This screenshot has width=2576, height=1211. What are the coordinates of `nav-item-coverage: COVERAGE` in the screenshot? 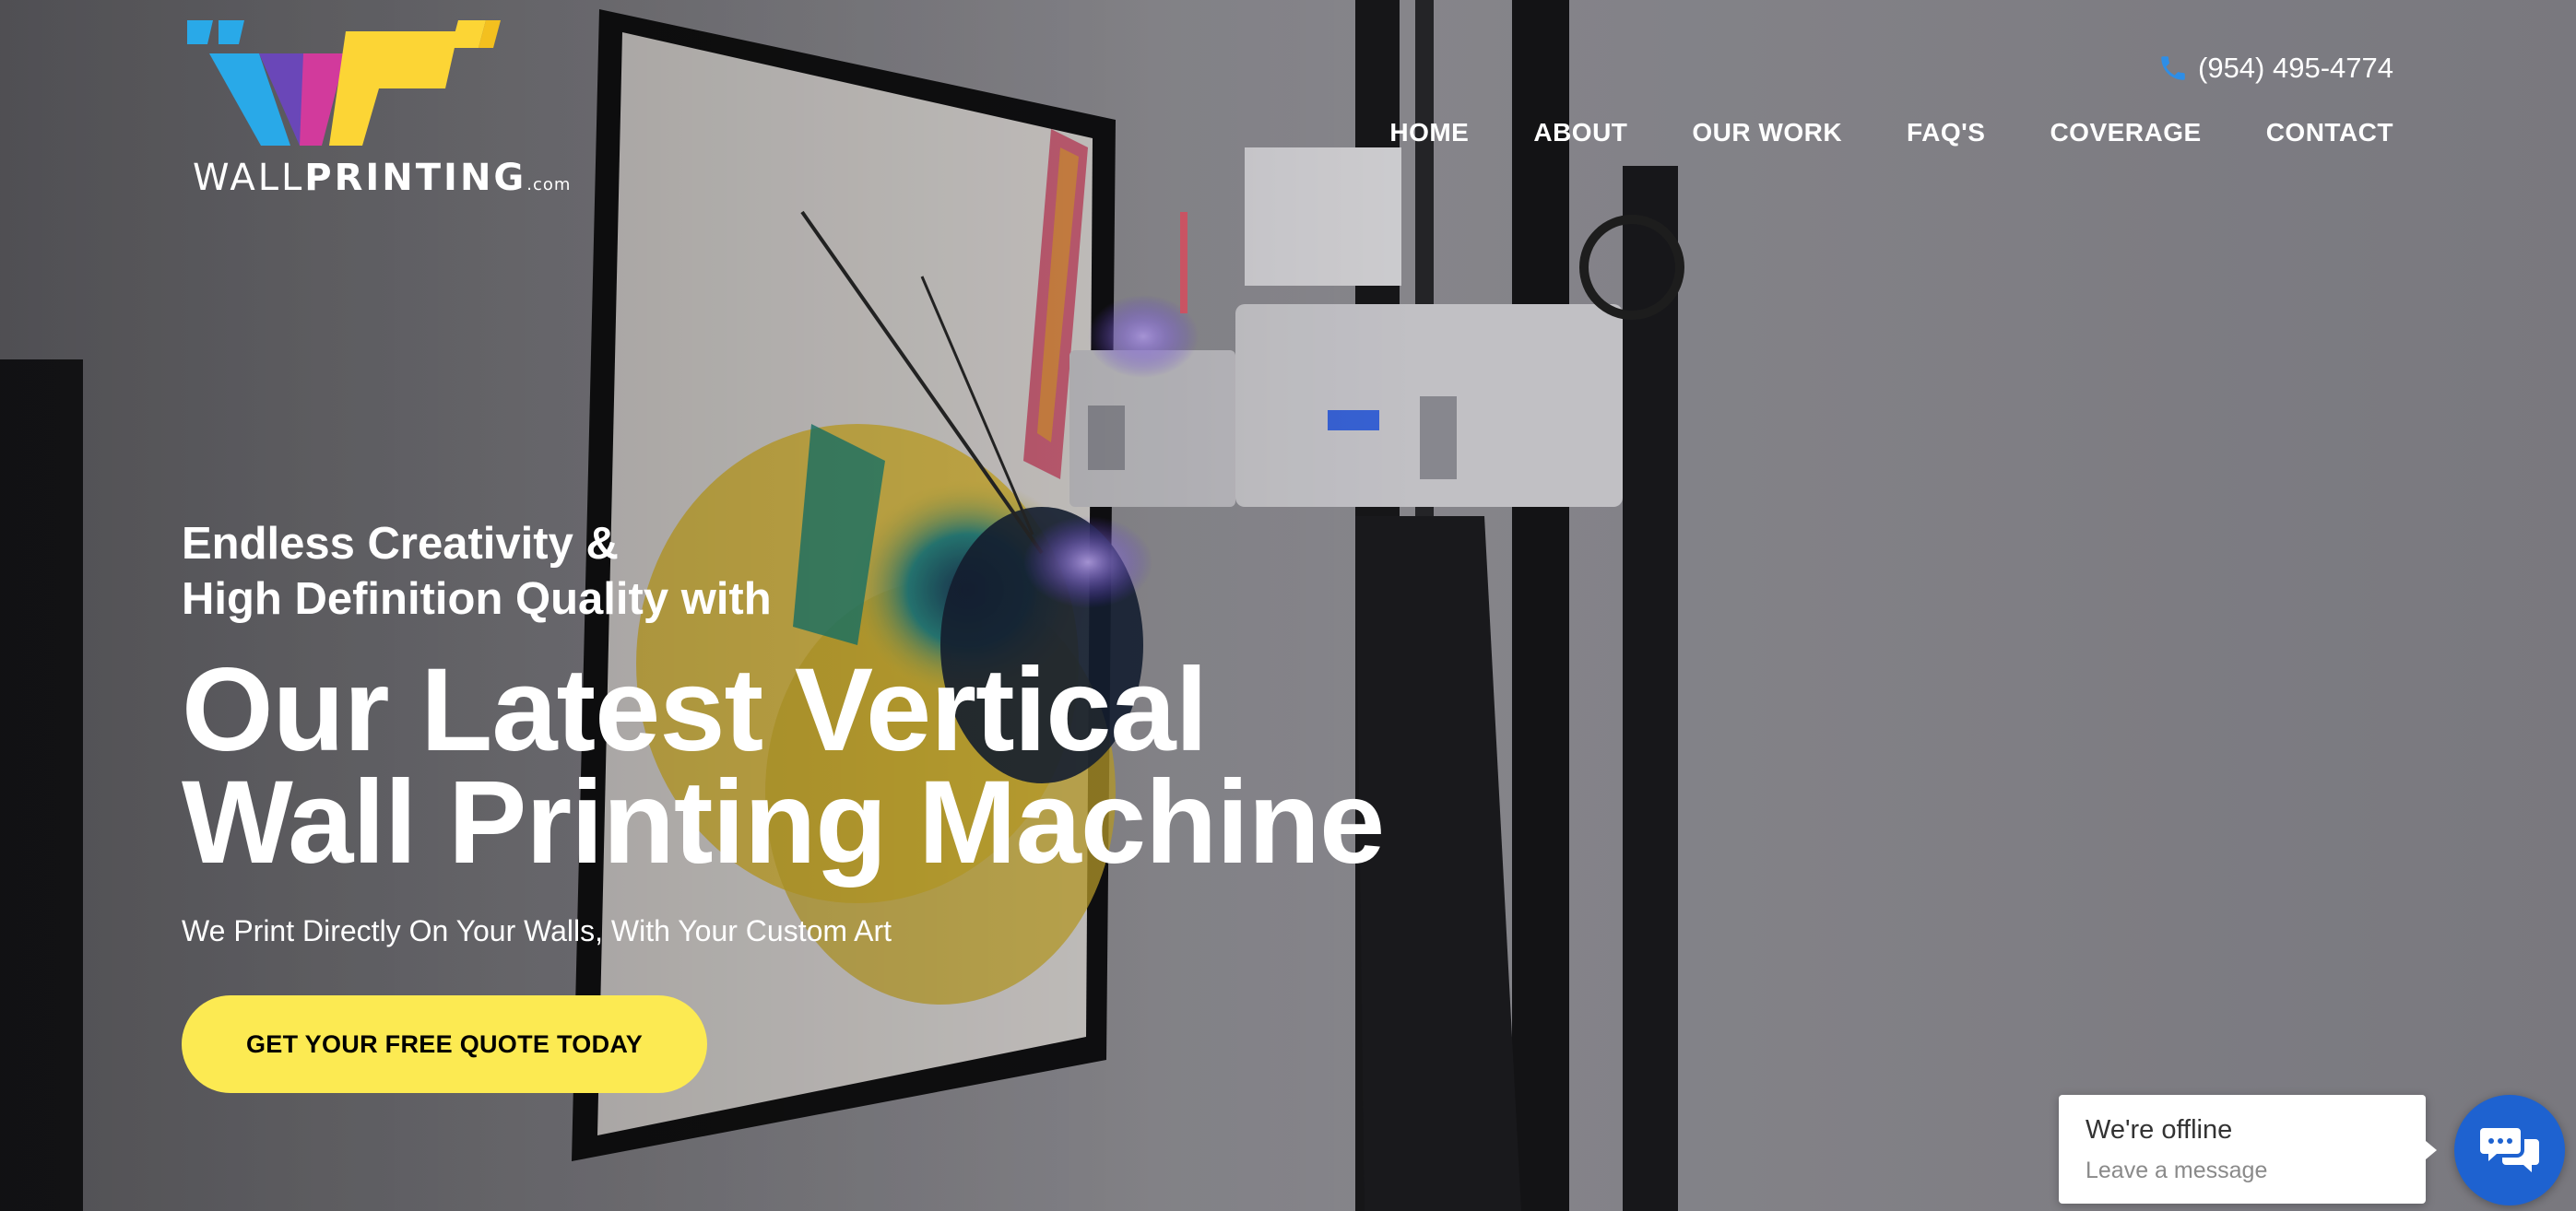 It's located at (2125, 133).